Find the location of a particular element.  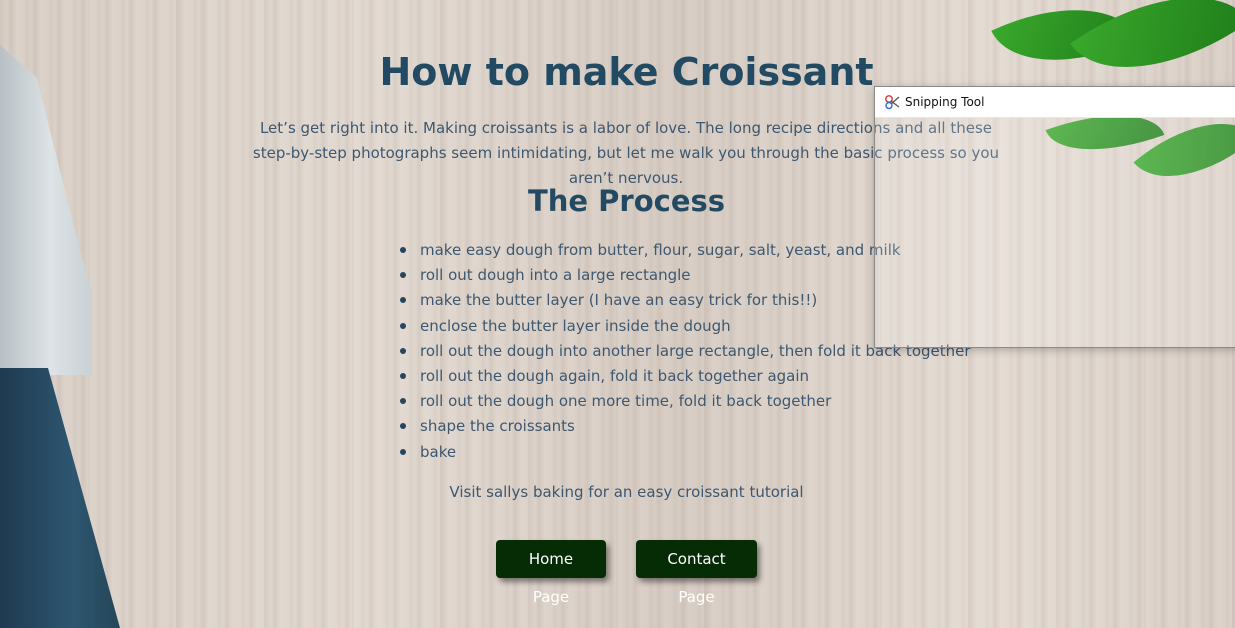

snipping-tool-titlebar: Snipping Tool is located at coordinates (1055, 102).